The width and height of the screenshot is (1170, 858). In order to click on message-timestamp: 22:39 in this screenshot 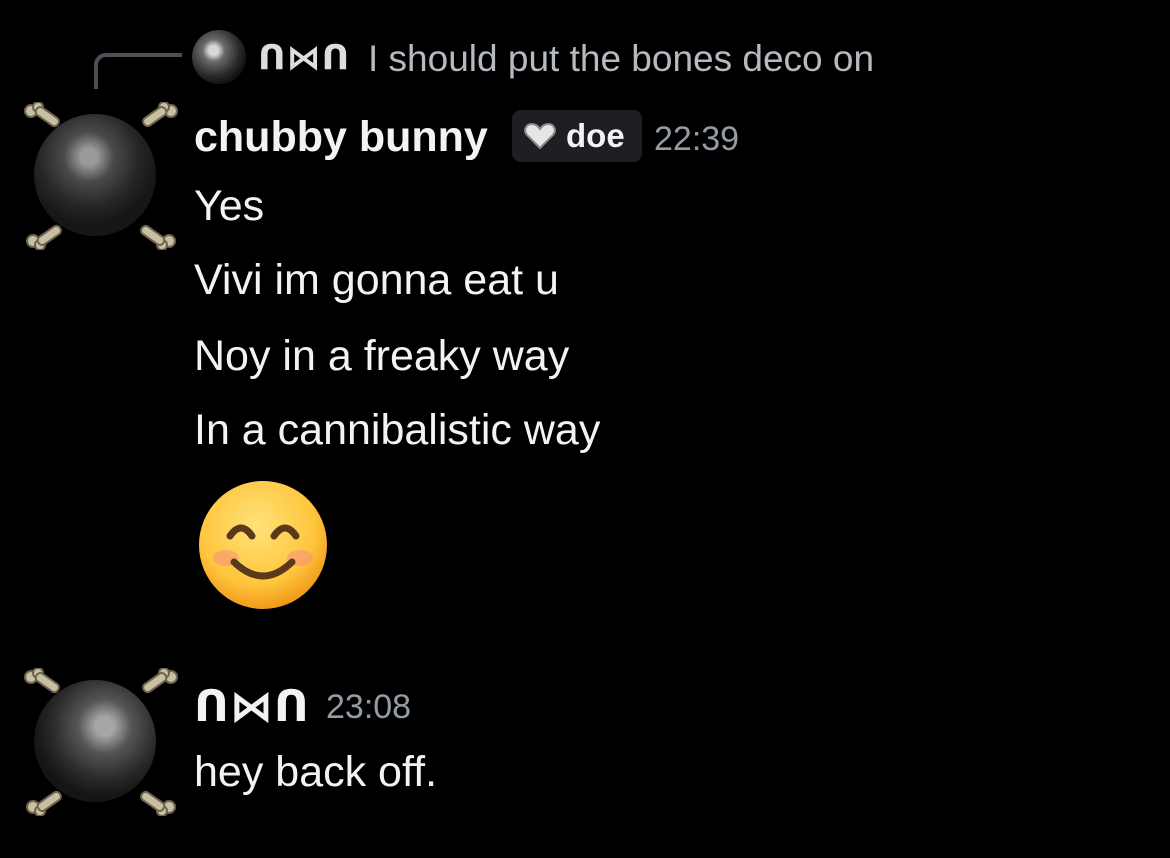, I will do `click(696, 139)`.